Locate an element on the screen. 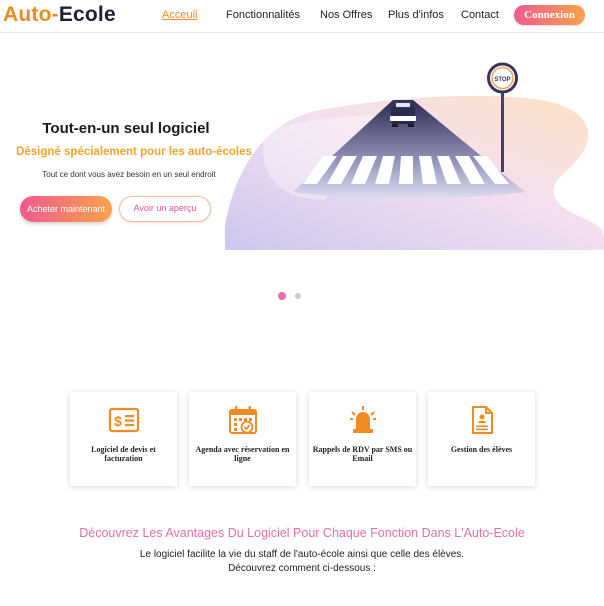  feature-card-students: Gestion des élèves is located at coordinates (481, 439).